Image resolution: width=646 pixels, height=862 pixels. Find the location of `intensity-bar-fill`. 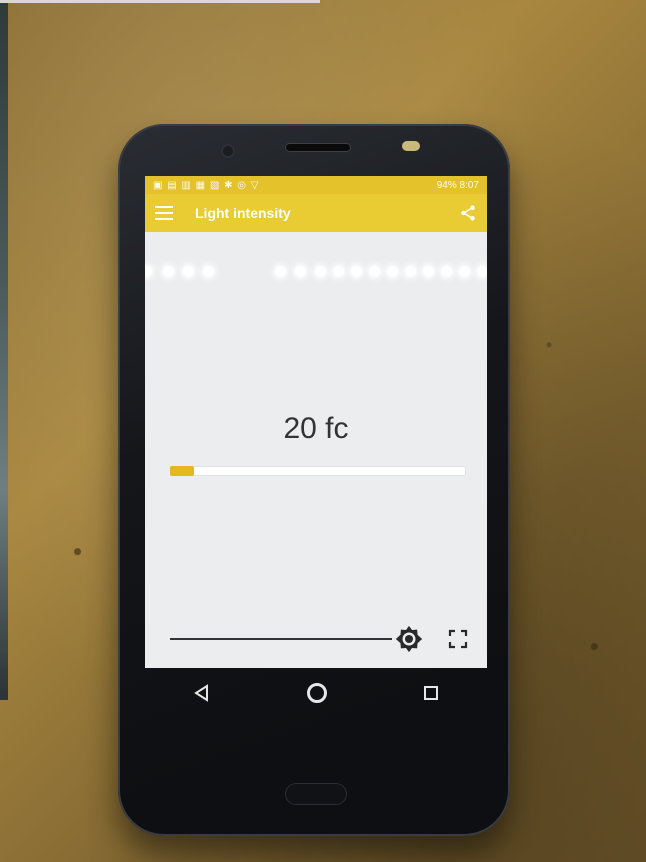

intensity-bar-fill is located at coordinates (182, 471).